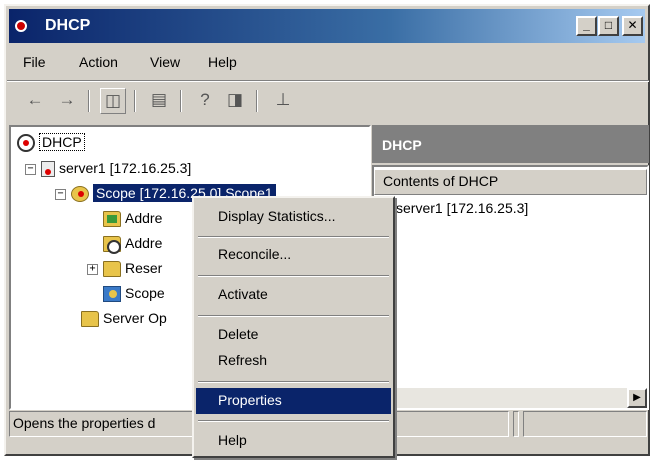 Image resolution: width=656 pixels, height=461 pixels. Describe the element at coordinates (510, 144) in the screenshot. I see `details-header: DHCP` at that location.